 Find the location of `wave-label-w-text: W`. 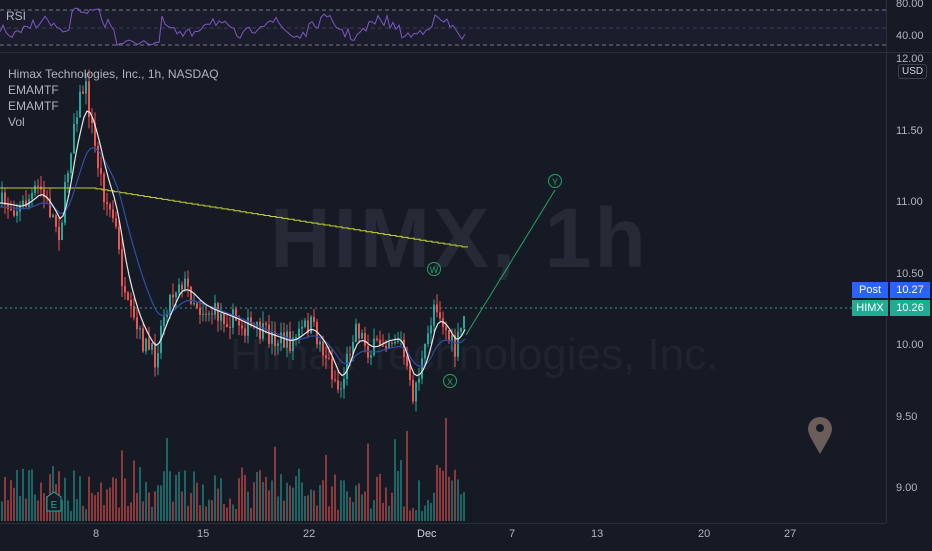

wave-label-w-text: W is located at coordinates (434, 270).